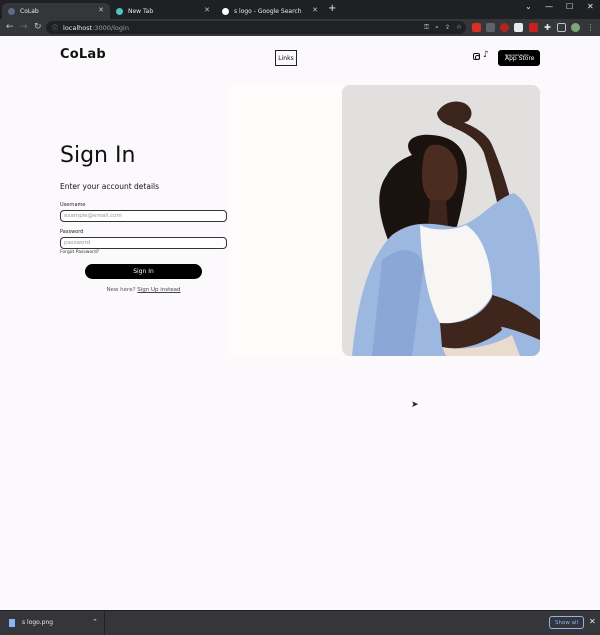 The width and height of the screenshot is (600, 635). Describe the element at coordinates (73, 205) in the screenshot. I see `username-label: Username` at that location.